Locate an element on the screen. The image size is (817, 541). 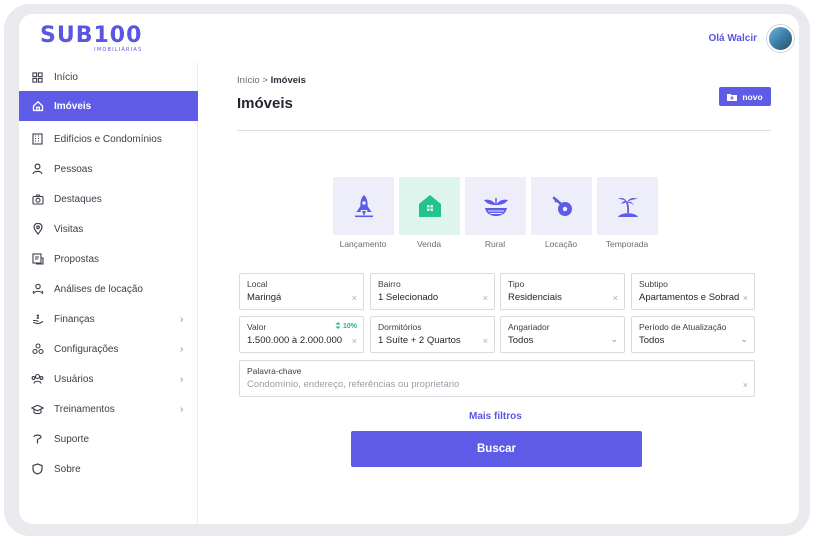
sidebar-item-pessoas: Pessoas is located at coordinates (108, 169).